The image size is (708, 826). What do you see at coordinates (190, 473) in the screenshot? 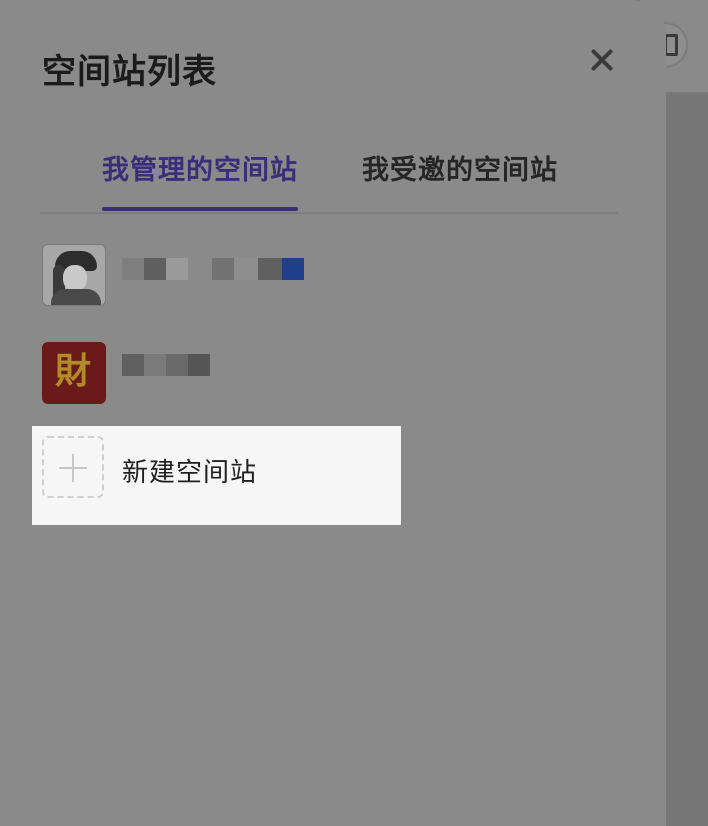
I see `new-station-label: 新建空间站` at bounding box center [190, 473].